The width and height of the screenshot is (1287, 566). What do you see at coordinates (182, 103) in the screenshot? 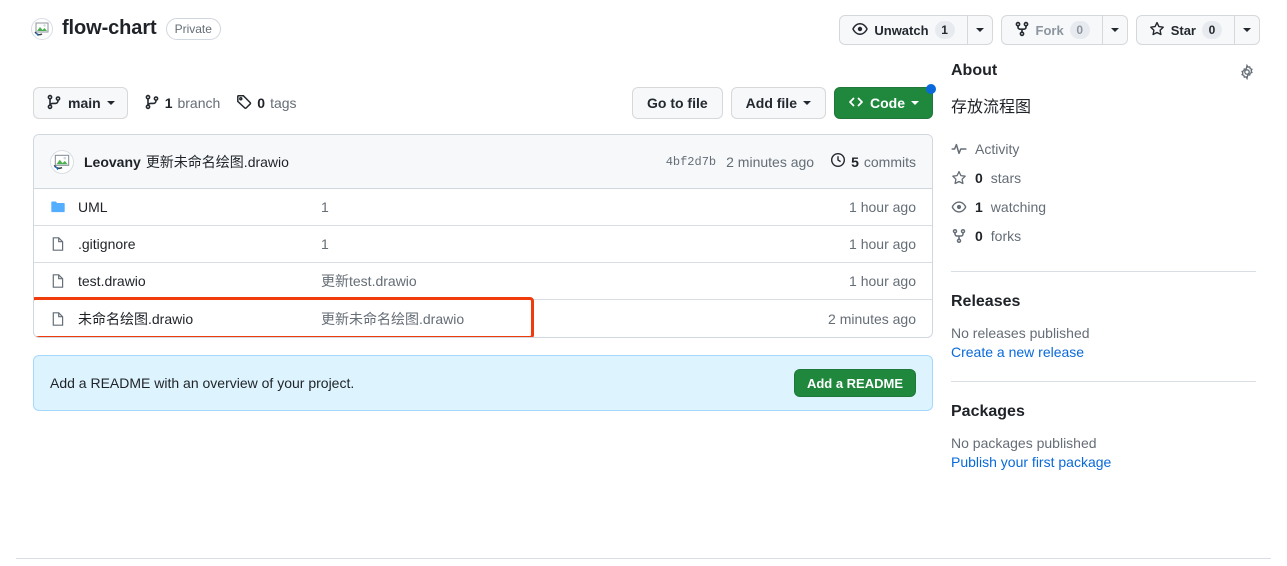
I see `branch-count-link: 1 branch` at bounding box center [182, 103].